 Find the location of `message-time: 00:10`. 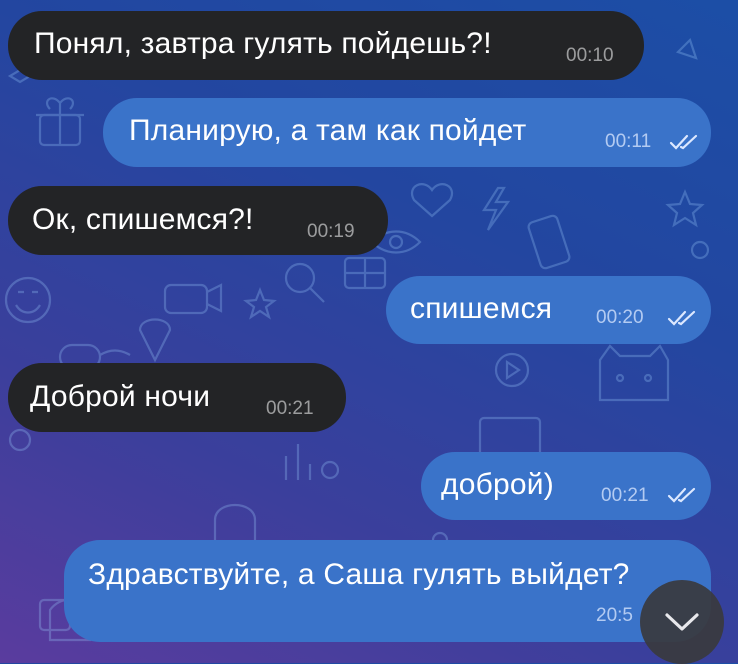

message-time: 00:10 is located at coordinates (590, 55).